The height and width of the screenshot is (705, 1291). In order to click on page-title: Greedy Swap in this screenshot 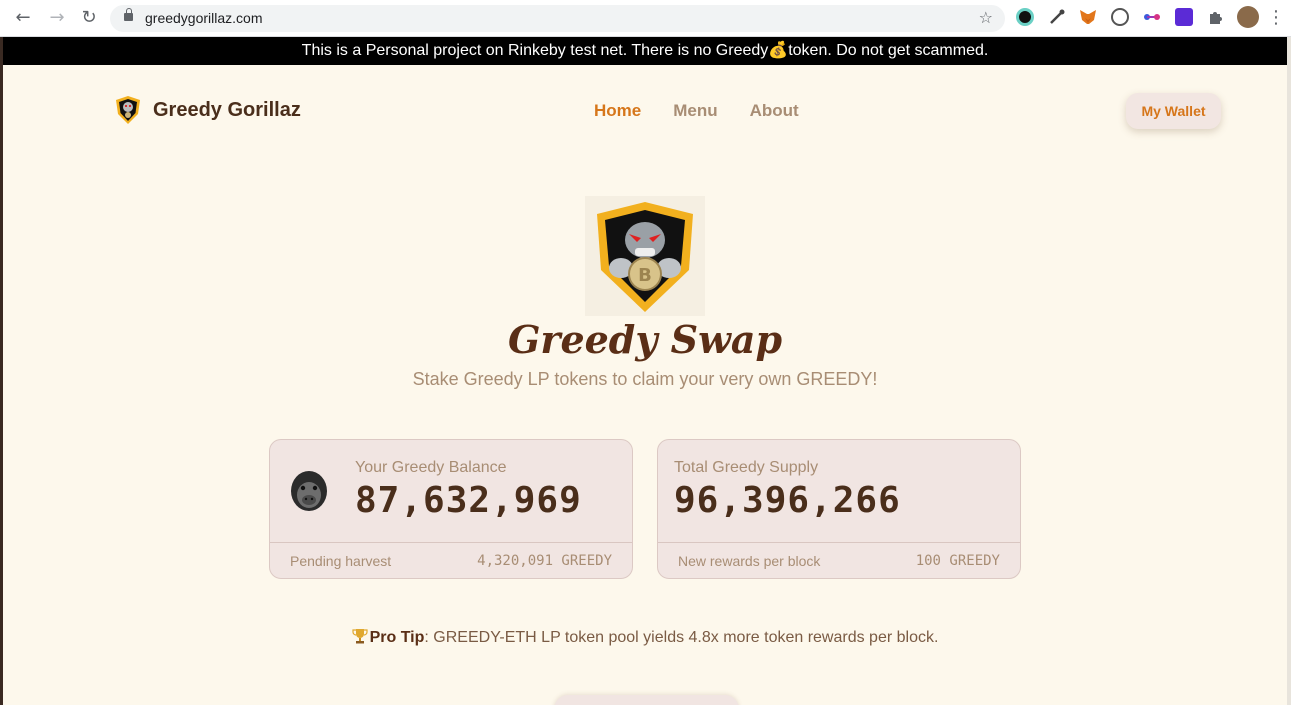, I will do `click(645, 339)`.